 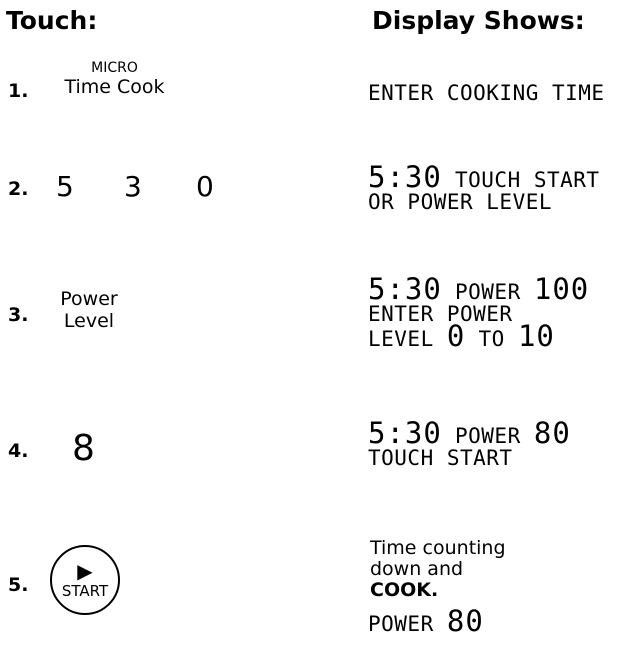 I want to click on digit-8: 8, so click(x=83, y=448).